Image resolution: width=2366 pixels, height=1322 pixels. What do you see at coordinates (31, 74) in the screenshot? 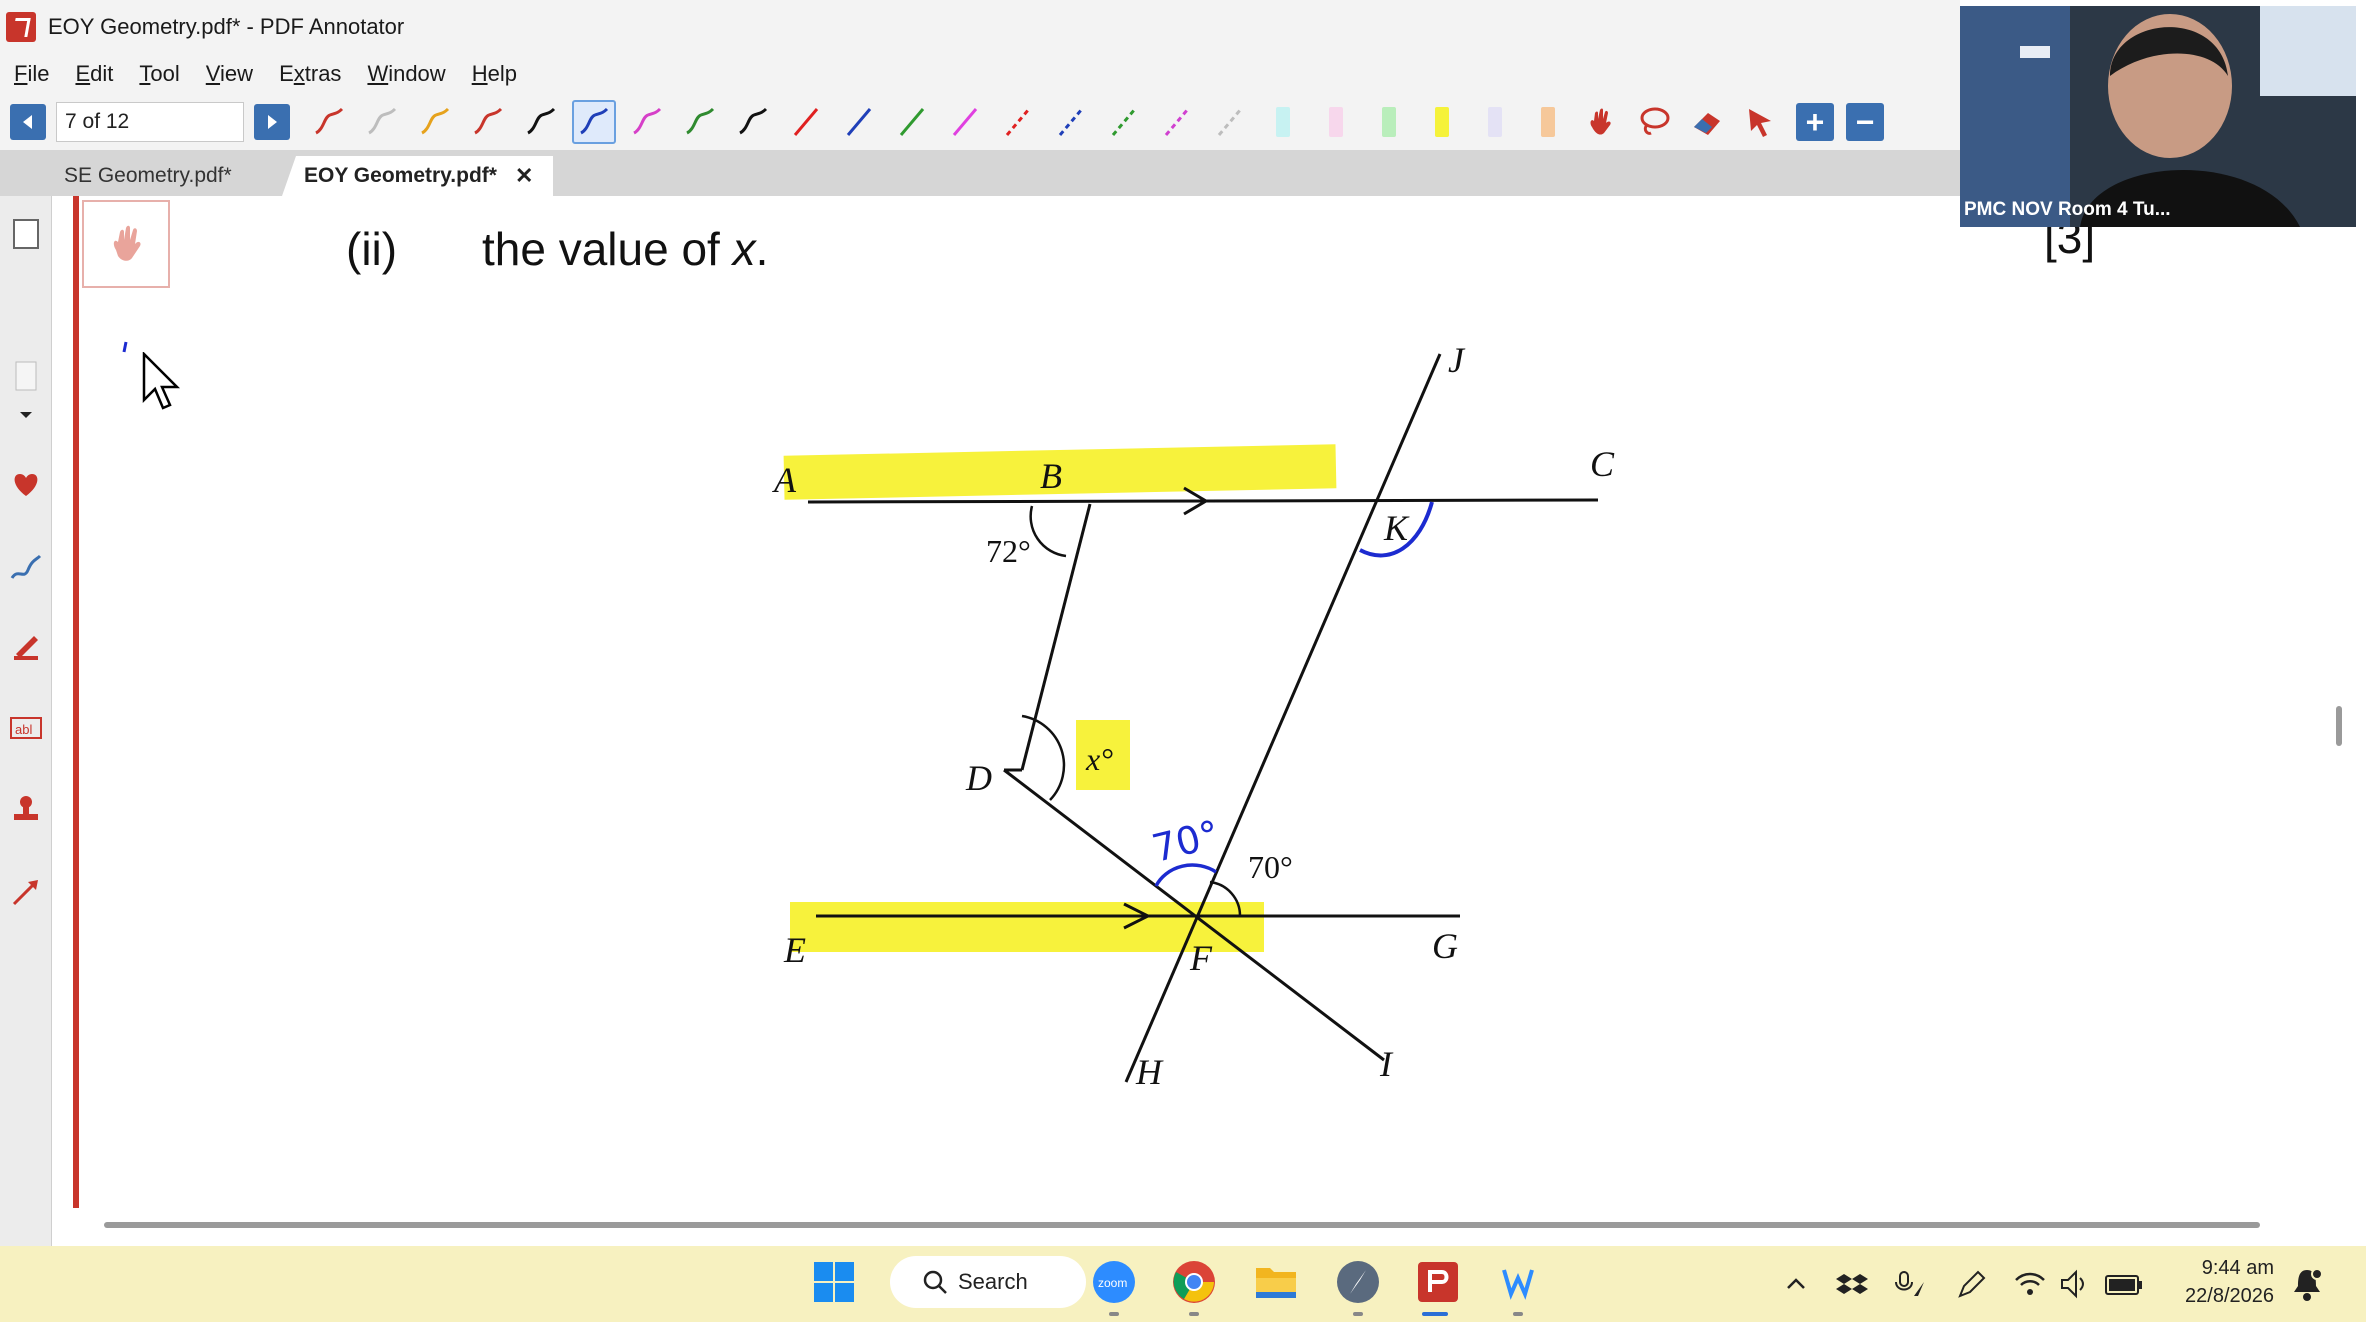
I see `menu-file: File` at bounding box center [31, 74].